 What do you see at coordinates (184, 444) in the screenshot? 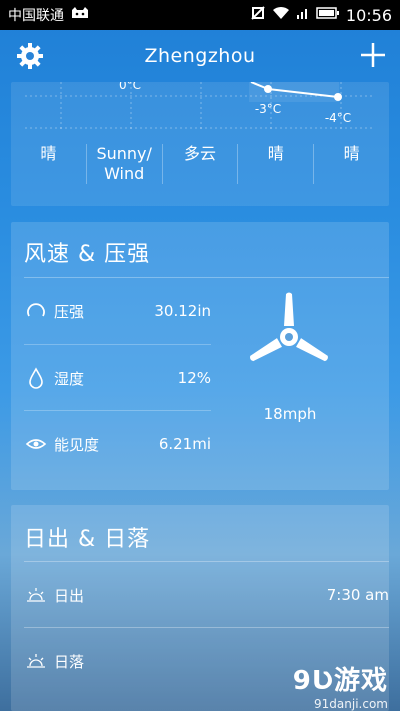
I see `visibility-value: 6.21mi` at bounding box center [184, 444].